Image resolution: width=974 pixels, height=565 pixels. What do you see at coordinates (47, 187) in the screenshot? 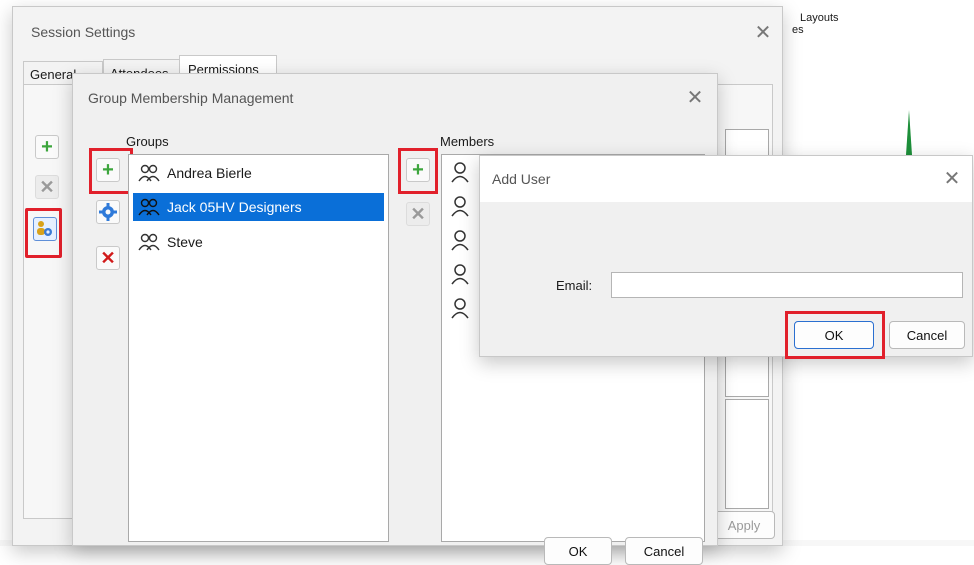
I see `remove-permission-button: ✕` at bounding box center [47, 187].